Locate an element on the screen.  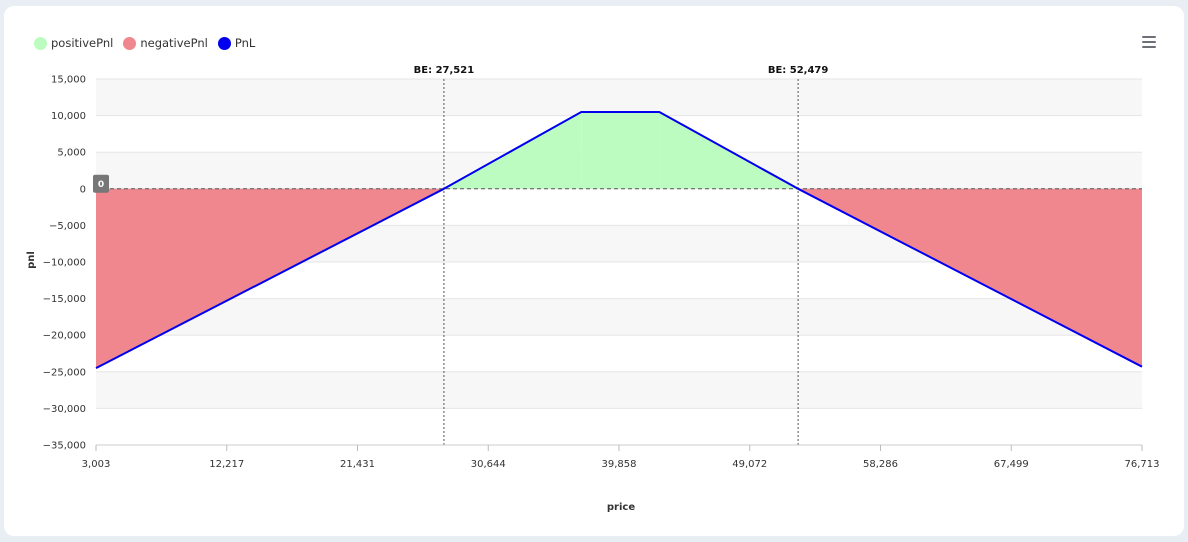
y-tick-label: −25,000 is located at coordinates (64, 372).